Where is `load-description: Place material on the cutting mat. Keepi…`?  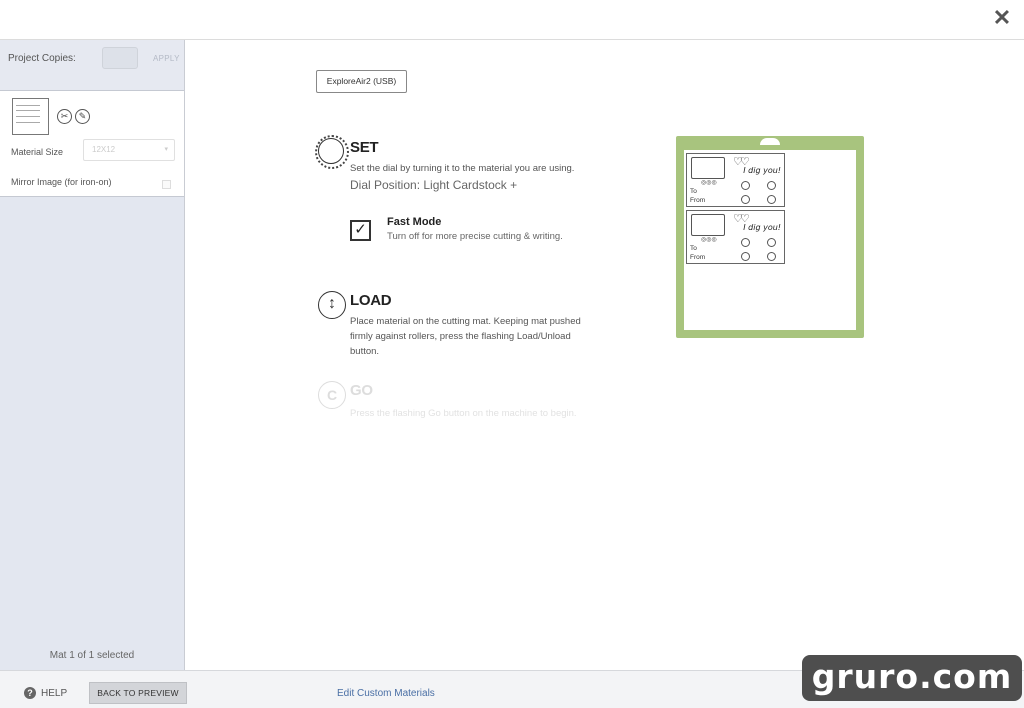 load-description: Place material on the cutting mat. Keepi… is located at coordinates (465, 336).